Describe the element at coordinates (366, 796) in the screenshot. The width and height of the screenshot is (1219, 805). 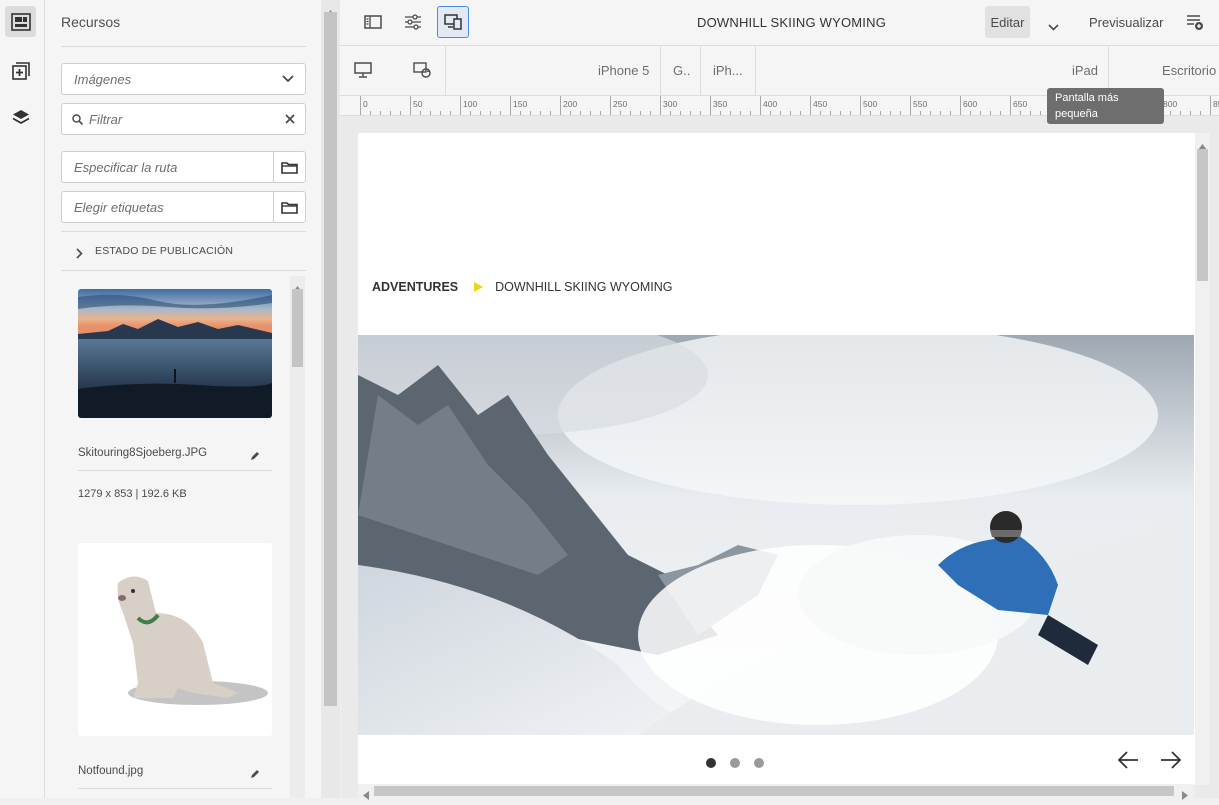
I see `scroll-left-icon` at that location.